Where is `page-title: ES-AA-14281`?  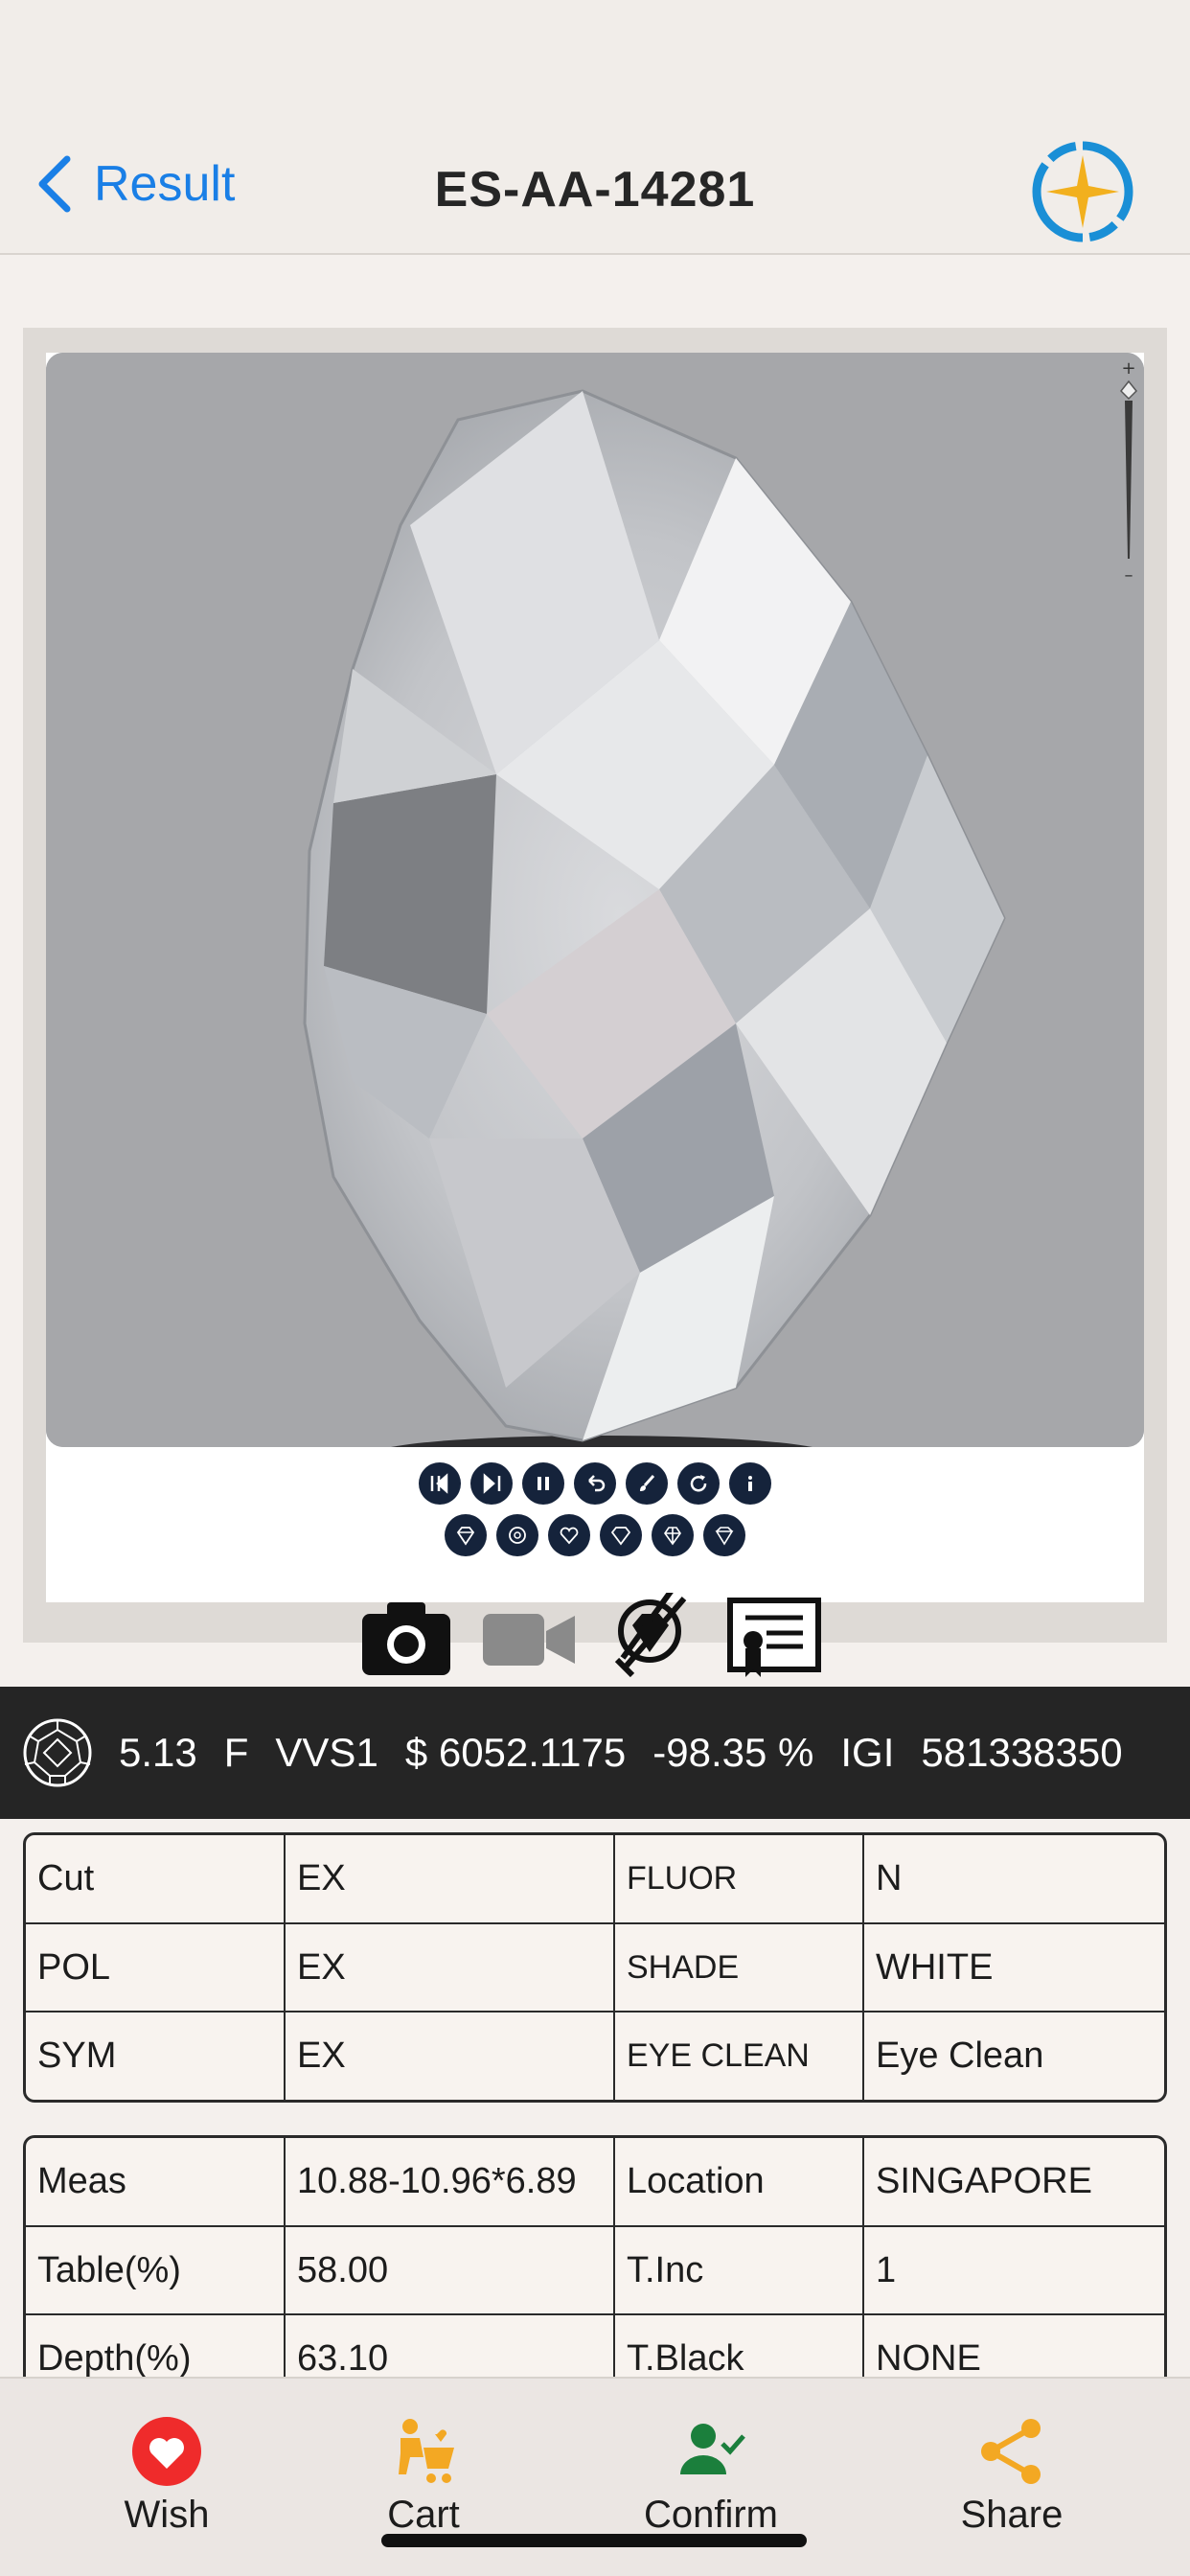 page-title: ES-AA-14281 is located at coordinates (595, 190).